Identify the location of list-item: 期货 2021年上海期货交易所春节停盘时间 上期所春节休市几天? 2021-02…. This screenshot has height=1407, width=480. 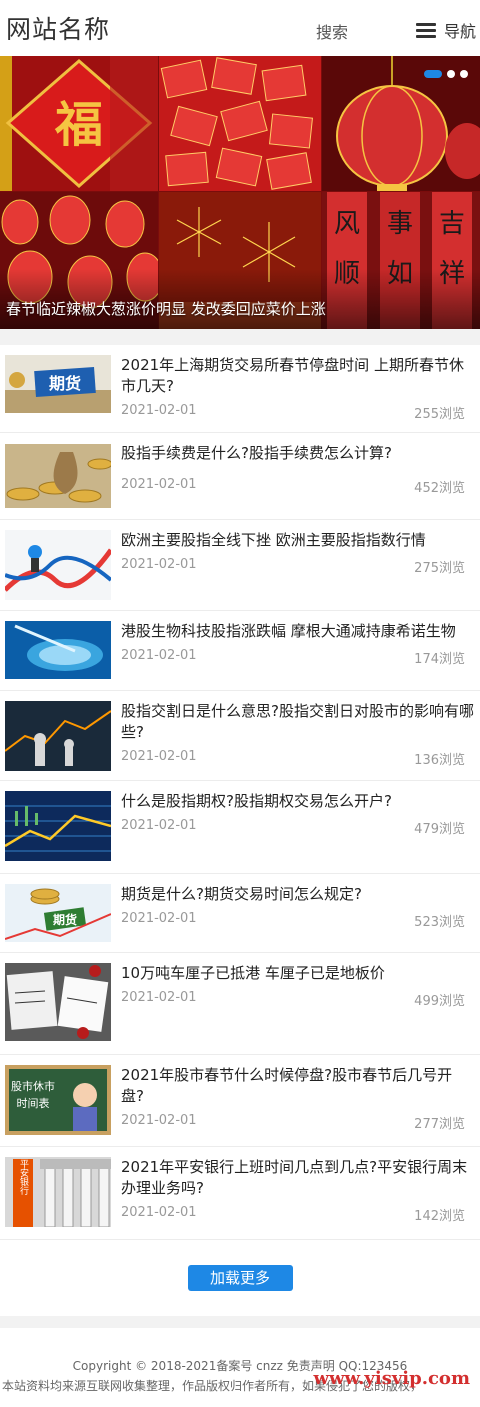
(240, 389).